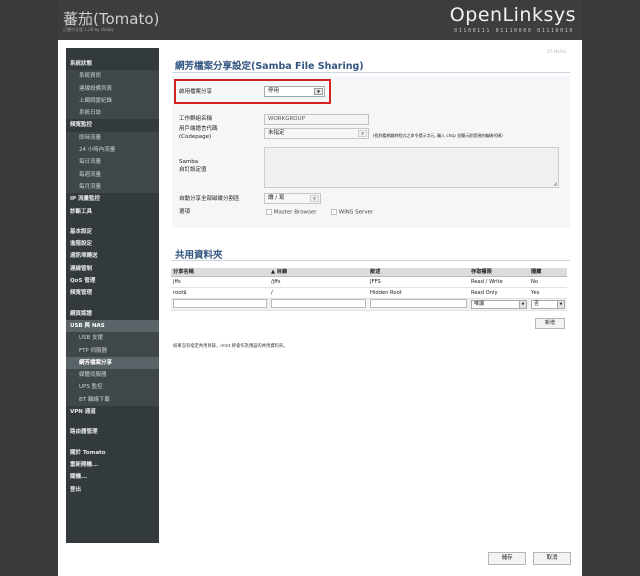 This screenshot has height=576, width=640. Describe the element at coordinates (112, 269) in the screenshot. I see `sidebar-item: 連線管制` at that location.